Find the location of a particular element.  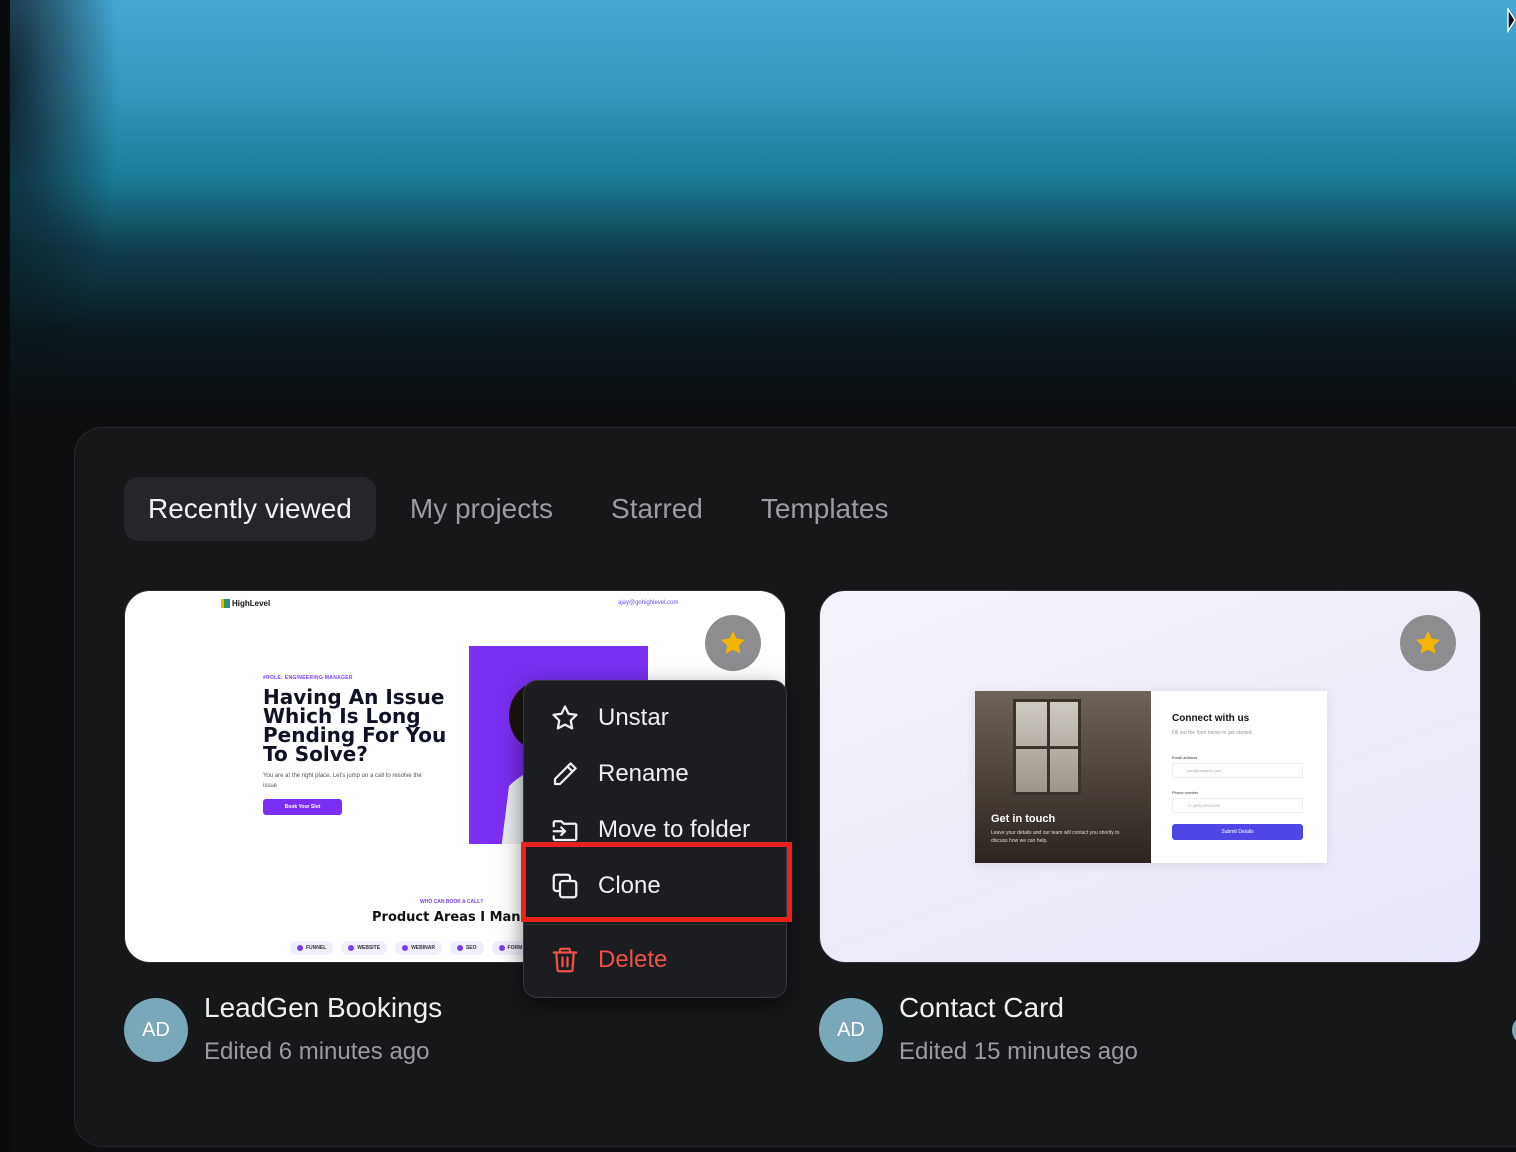

project-meta-contact: AD Contact Card Edited 15 minutes ago is located at coordinates (978, 1028).